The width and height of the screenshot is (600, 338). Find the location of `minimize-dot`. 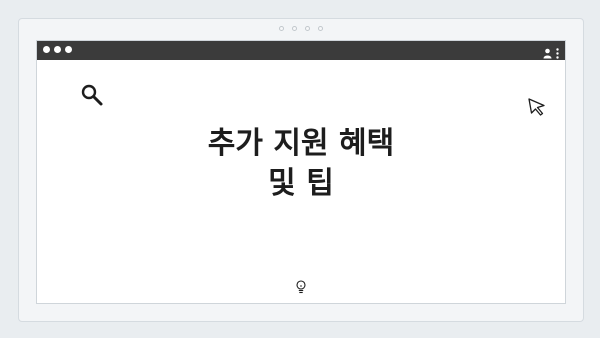

minimize-dot is located at coordinates (57, 49).